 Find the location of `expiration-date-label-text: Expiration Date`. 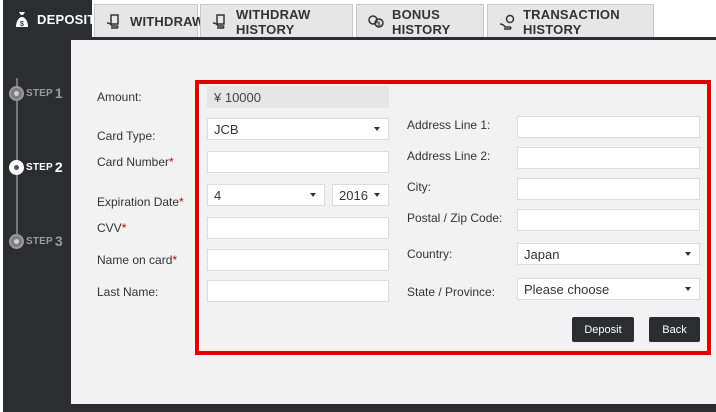

expiration-date-label-text: Expiration Date is located at coordinates (138, 202).